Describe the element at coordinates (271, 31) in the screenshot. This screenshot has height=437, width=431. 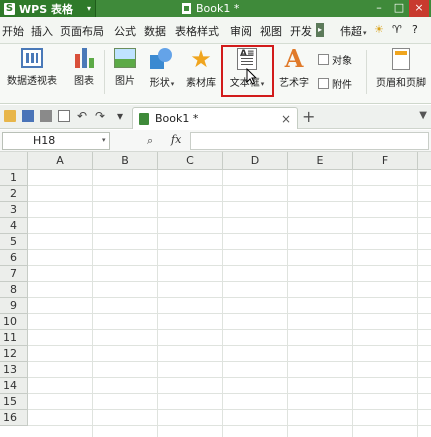
I see `menu-view: 视图` at that location.